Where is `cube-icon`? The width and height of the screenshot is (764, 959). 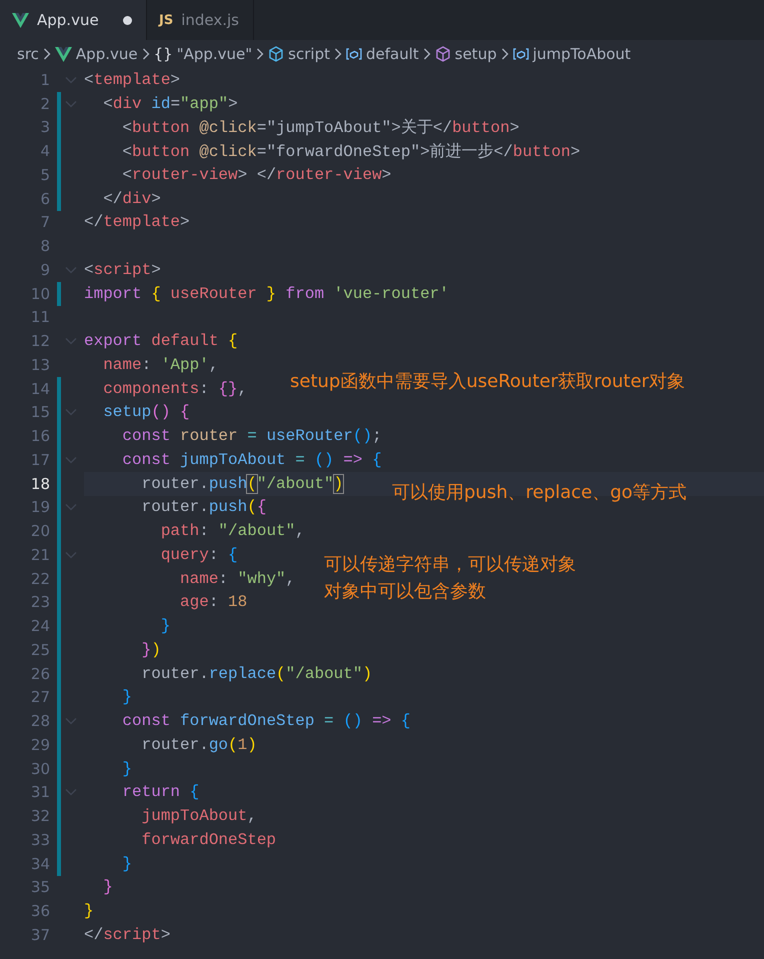 cube-icon is located at coordinates (276, 54).